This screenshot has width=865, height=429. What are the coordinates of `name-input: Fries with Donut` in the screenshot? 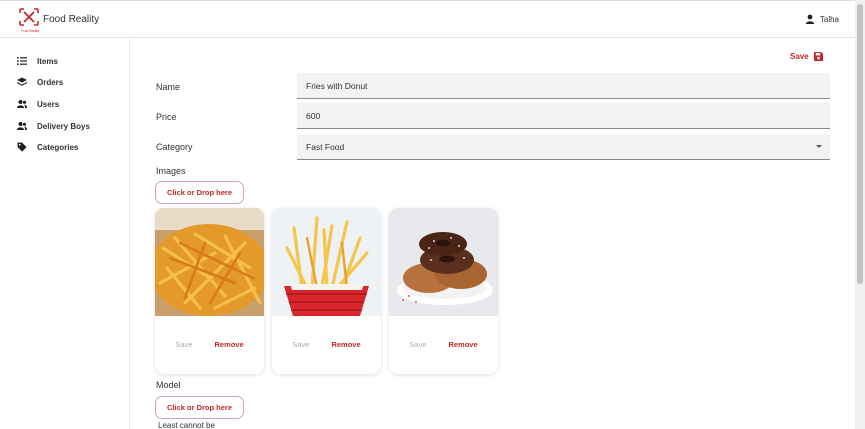 It's located at (563, 86).